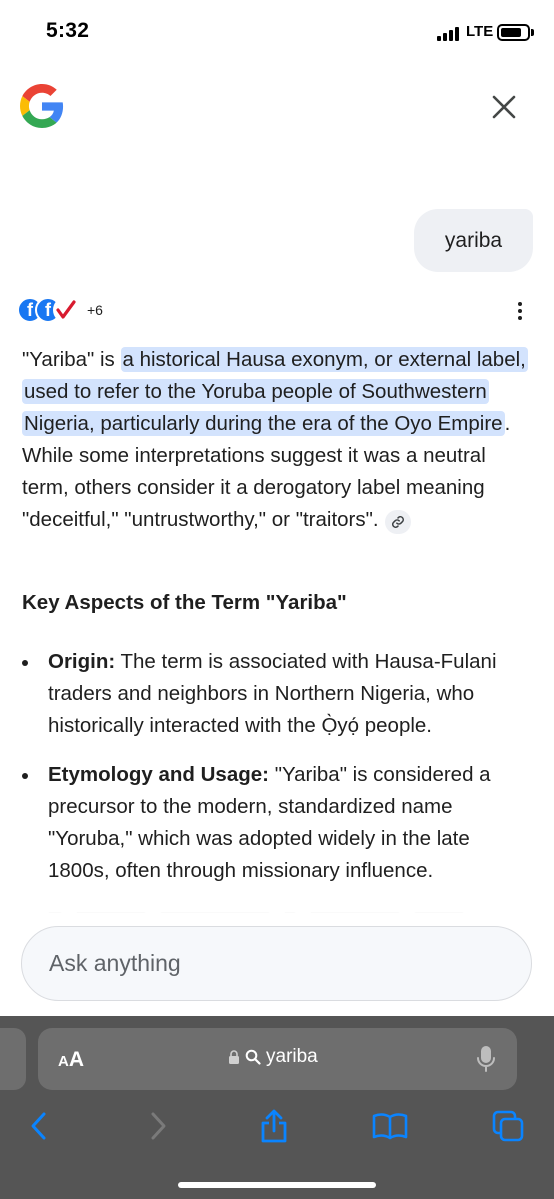 Image resolution: width=554 pixels, height=1199 pixels. Describe the element at coordinates (234, 1056) in the screenshot. I see `lock-icon` at that location.